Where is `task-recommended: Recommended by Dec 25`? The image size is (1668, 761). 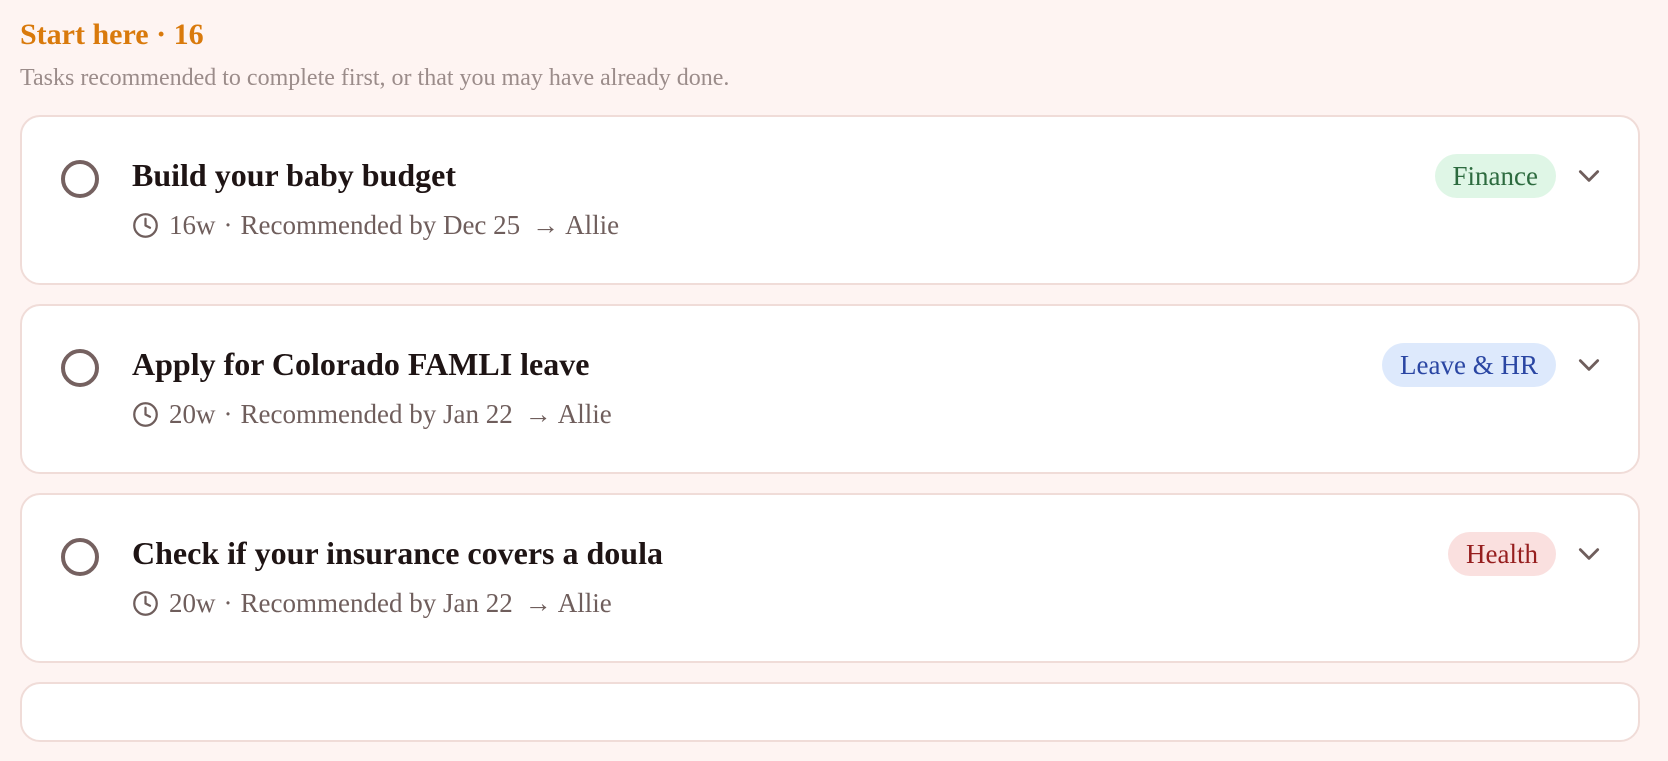
task-recommended: Recommended by Dec 25 is located at coordinates (380, 224).